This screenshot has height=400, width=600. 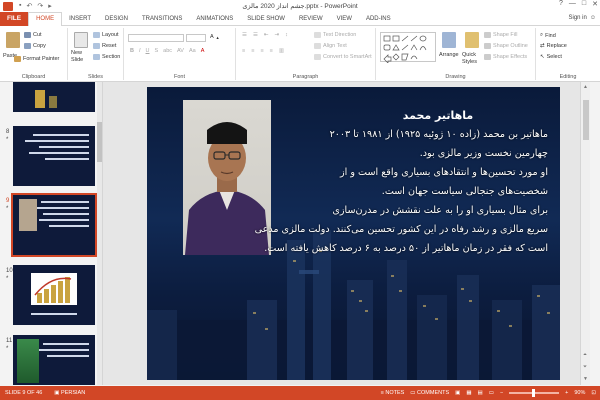 I want to click on tab-animations: ANIMATIONS, so click(x=214, y=19).